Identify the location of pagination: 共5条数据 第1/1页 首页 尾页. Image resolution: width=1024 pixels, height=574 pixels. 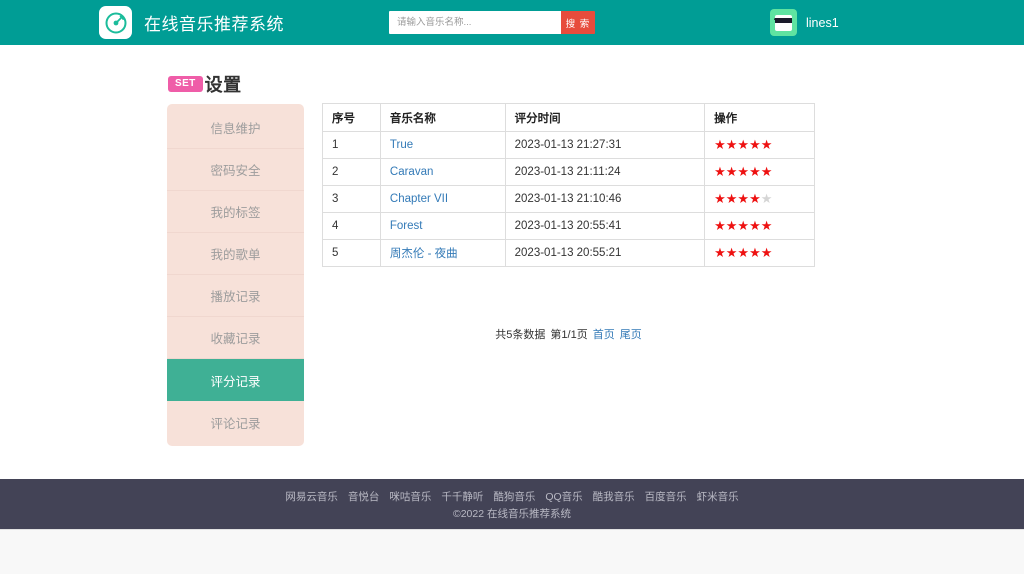
(568, 334).